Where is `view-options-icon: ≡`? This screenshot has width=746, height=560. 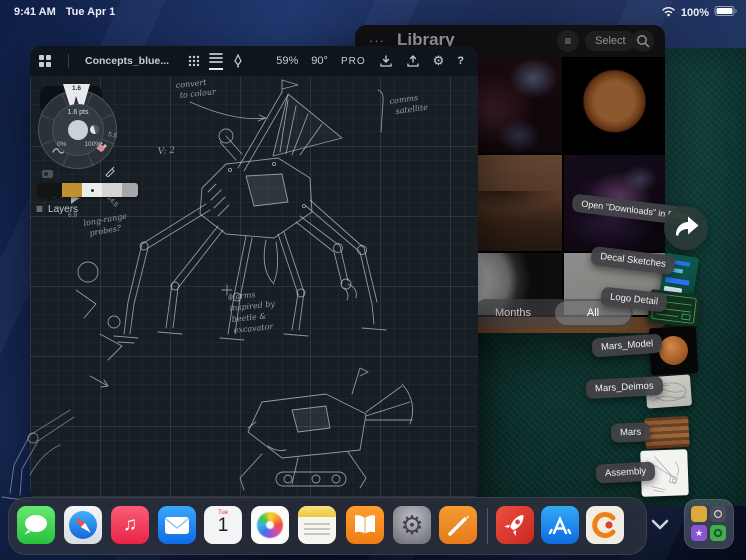
view-options-icon: ≡ is located at coordinates (568, 41).